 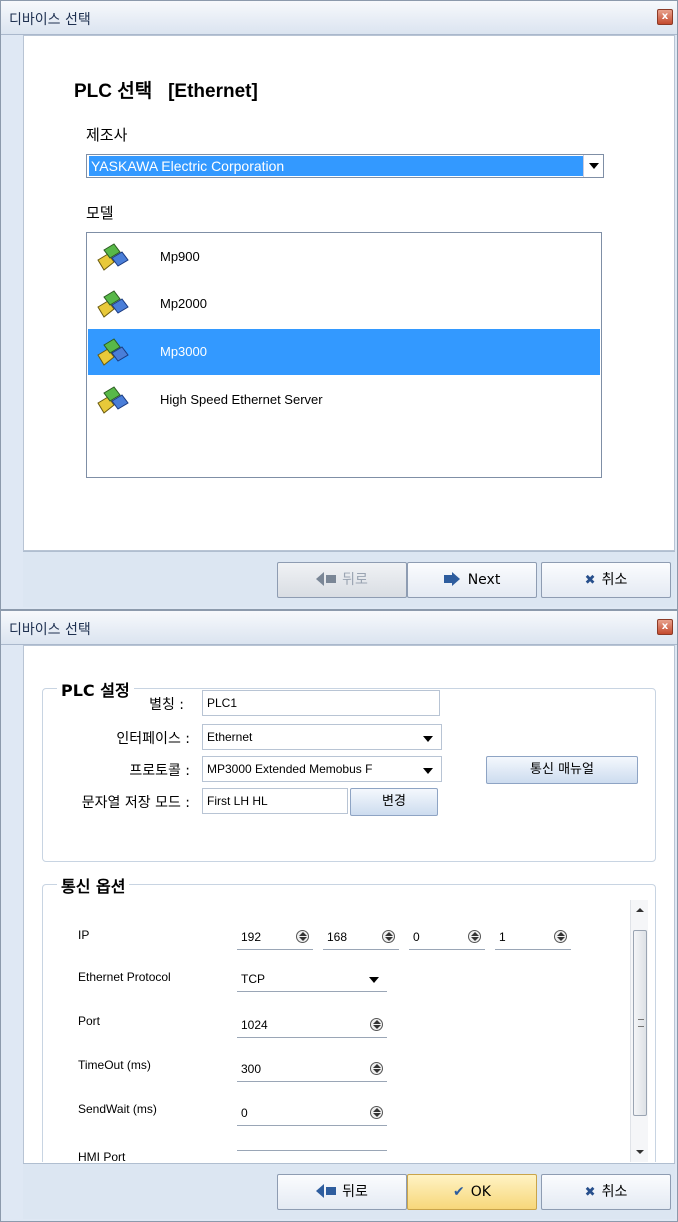 What do you see at coordinates (124, 977) in the screenshot?
I see `ethernet-protocol-label: Ethernet Protocol` at bounding box center [124, 977].